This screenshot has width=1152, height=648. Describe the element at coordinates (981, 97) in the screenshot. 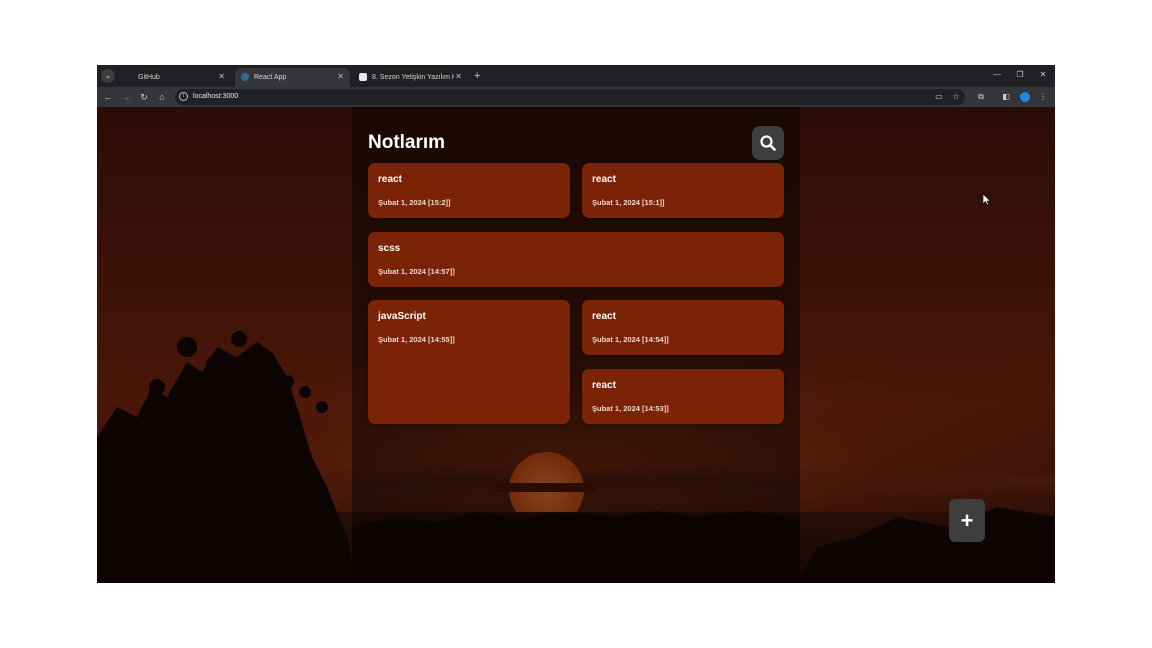

I see `extensions-icon: ⧉` at that location.